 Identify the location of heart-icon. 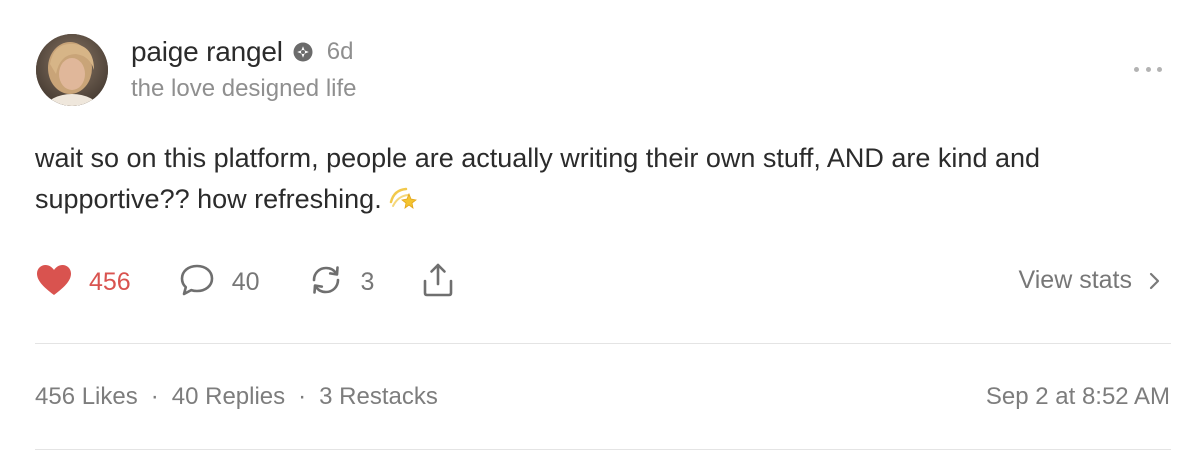
(54, 282).